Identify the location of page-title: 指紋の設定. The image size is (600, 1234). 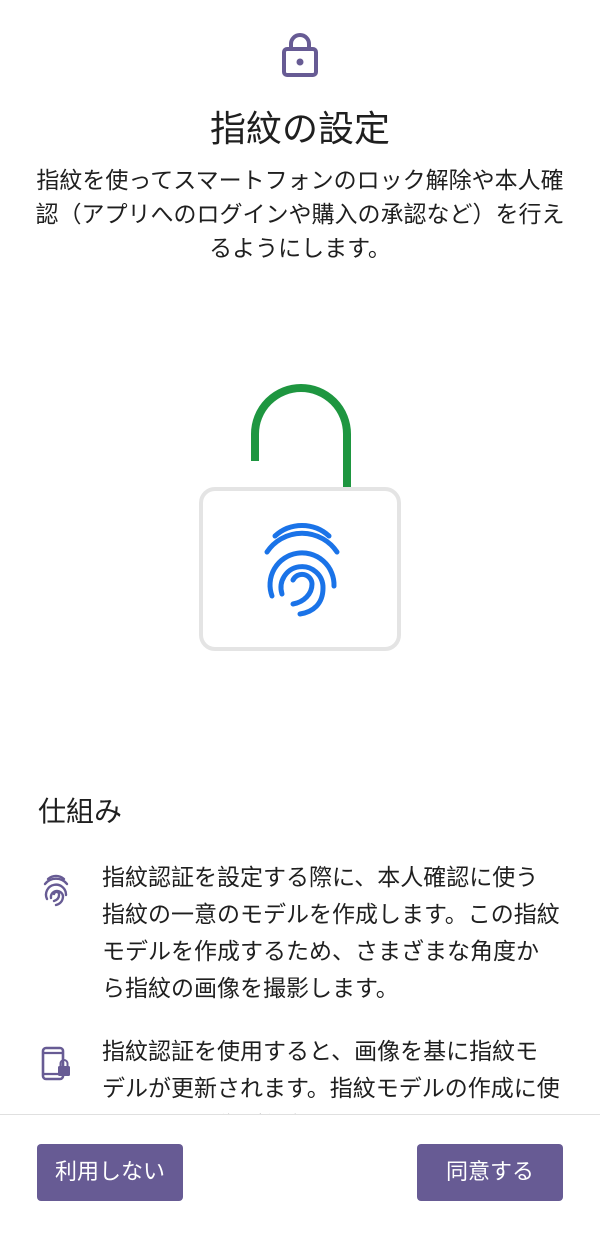
(299, 129).